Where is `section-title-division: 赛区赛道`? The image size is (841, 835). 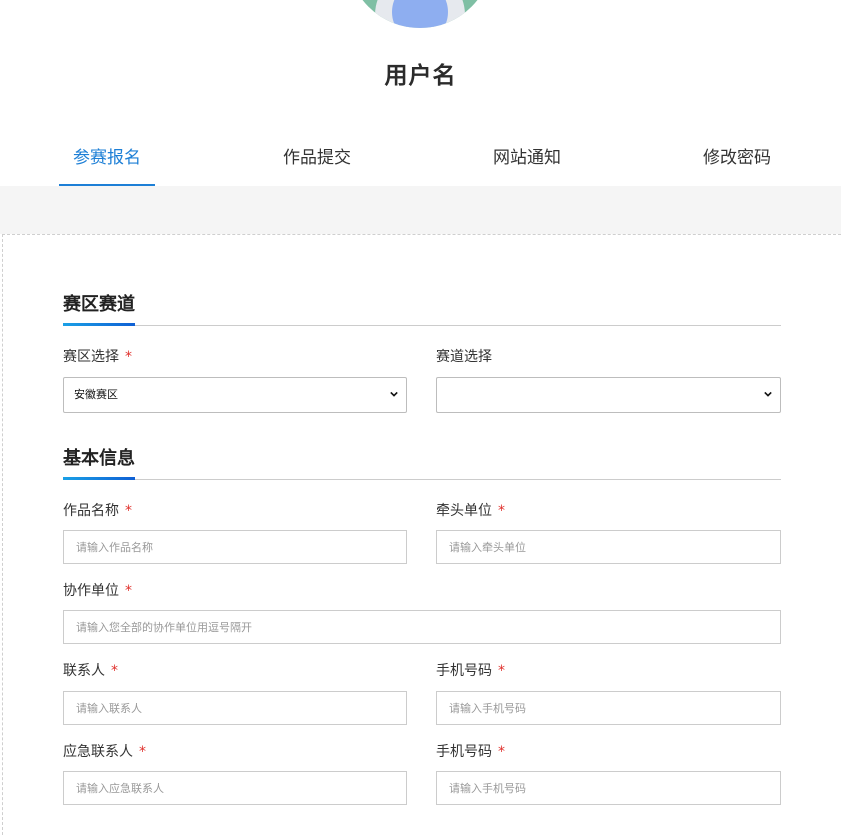
section-title-division: 赛区赛道 is located at coordinates (422, 309).